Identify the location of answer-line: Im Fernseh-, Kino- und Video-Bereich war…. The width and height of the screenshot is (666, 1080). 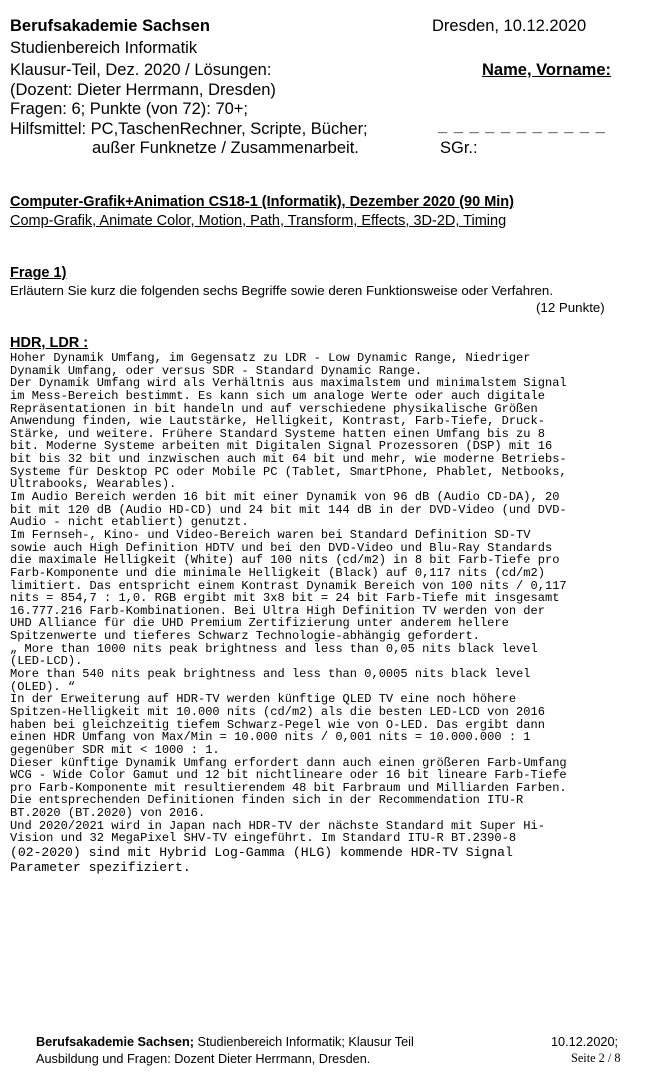
(270, 534).